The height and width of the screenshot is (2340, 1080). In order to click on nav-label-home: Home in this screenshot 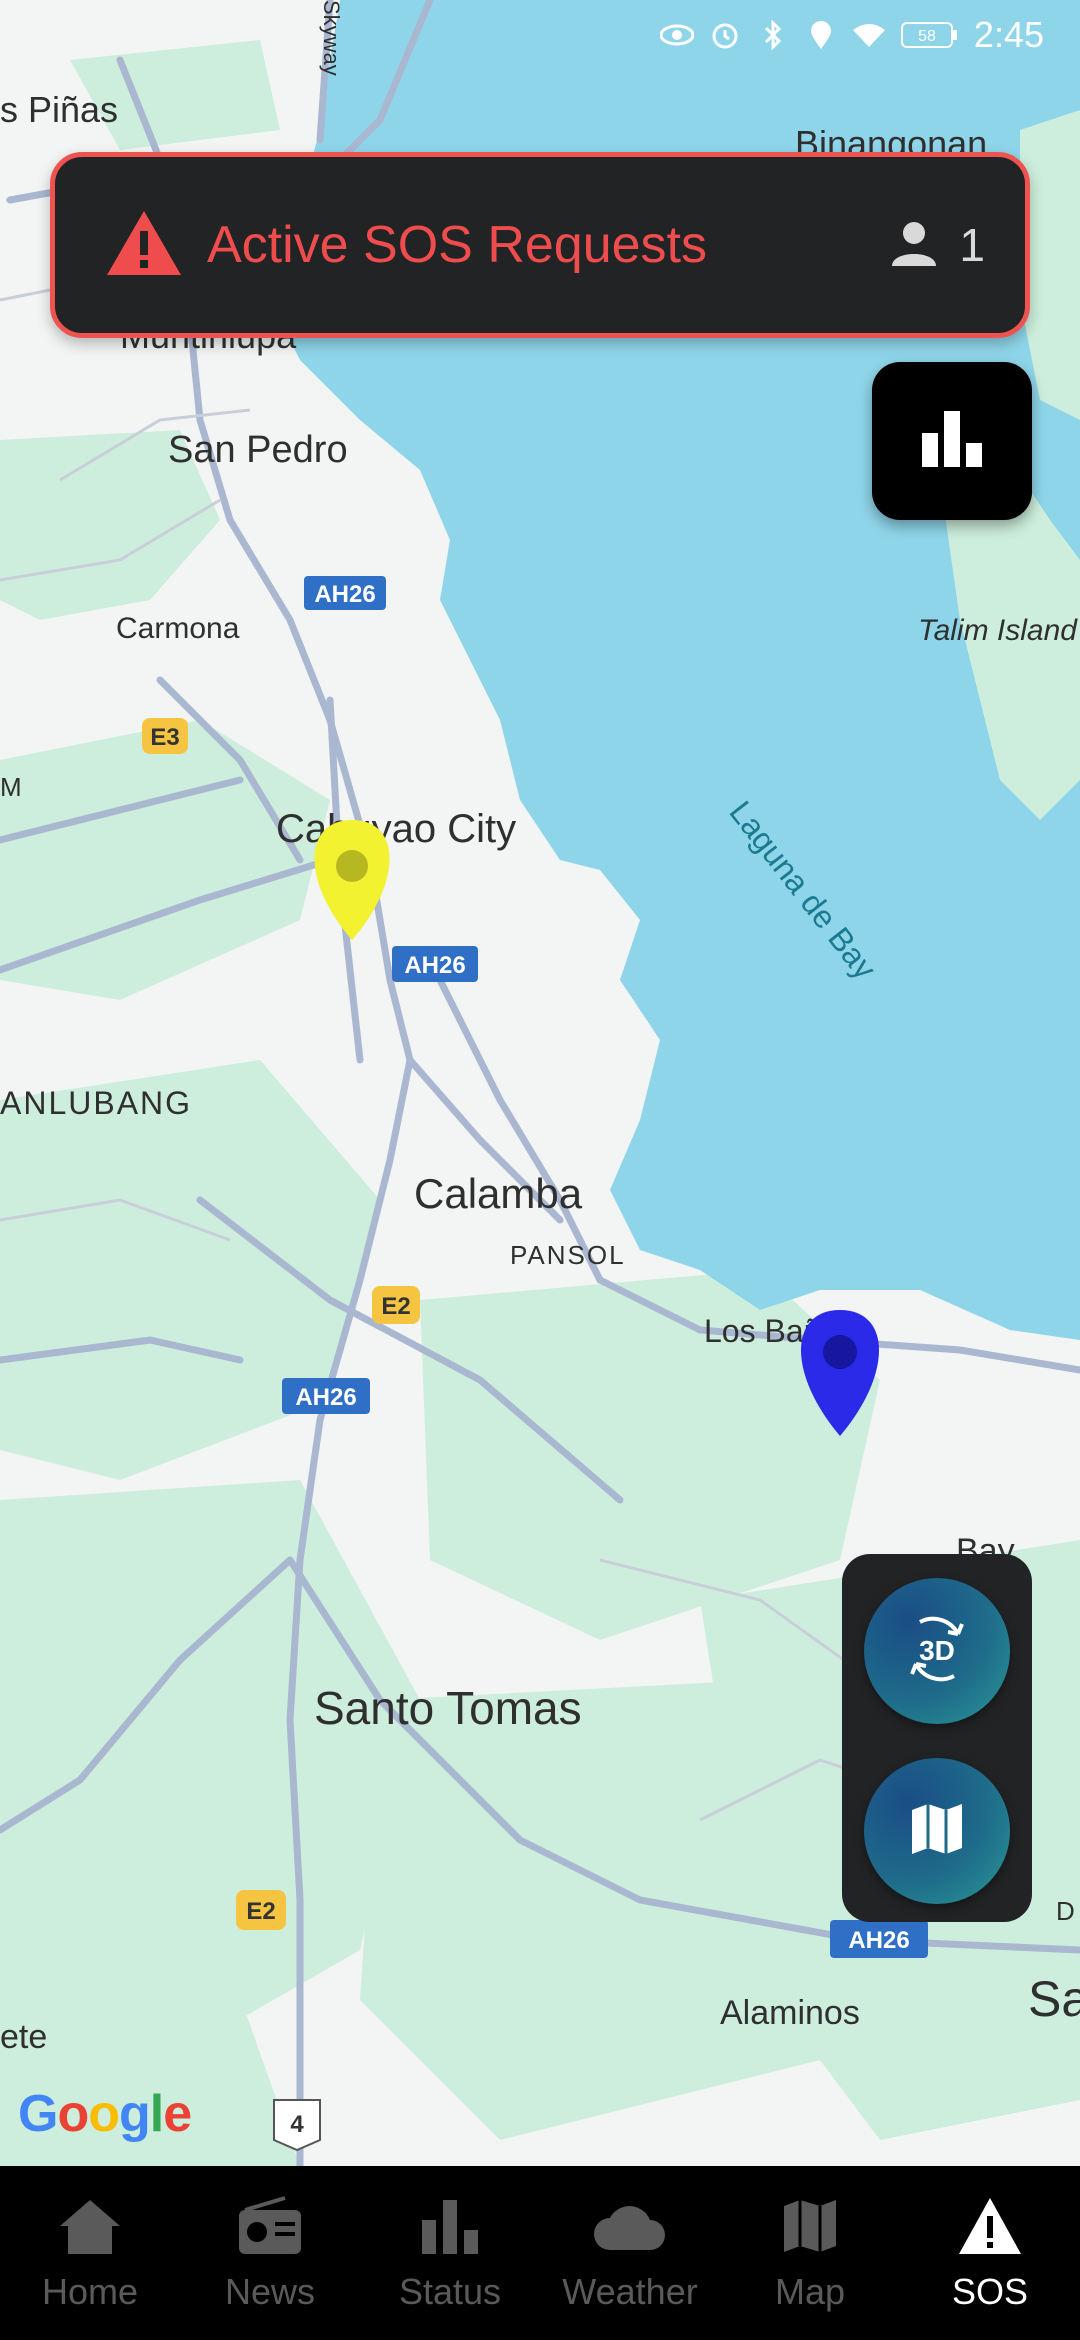, I will do `click(90, 2291)`.